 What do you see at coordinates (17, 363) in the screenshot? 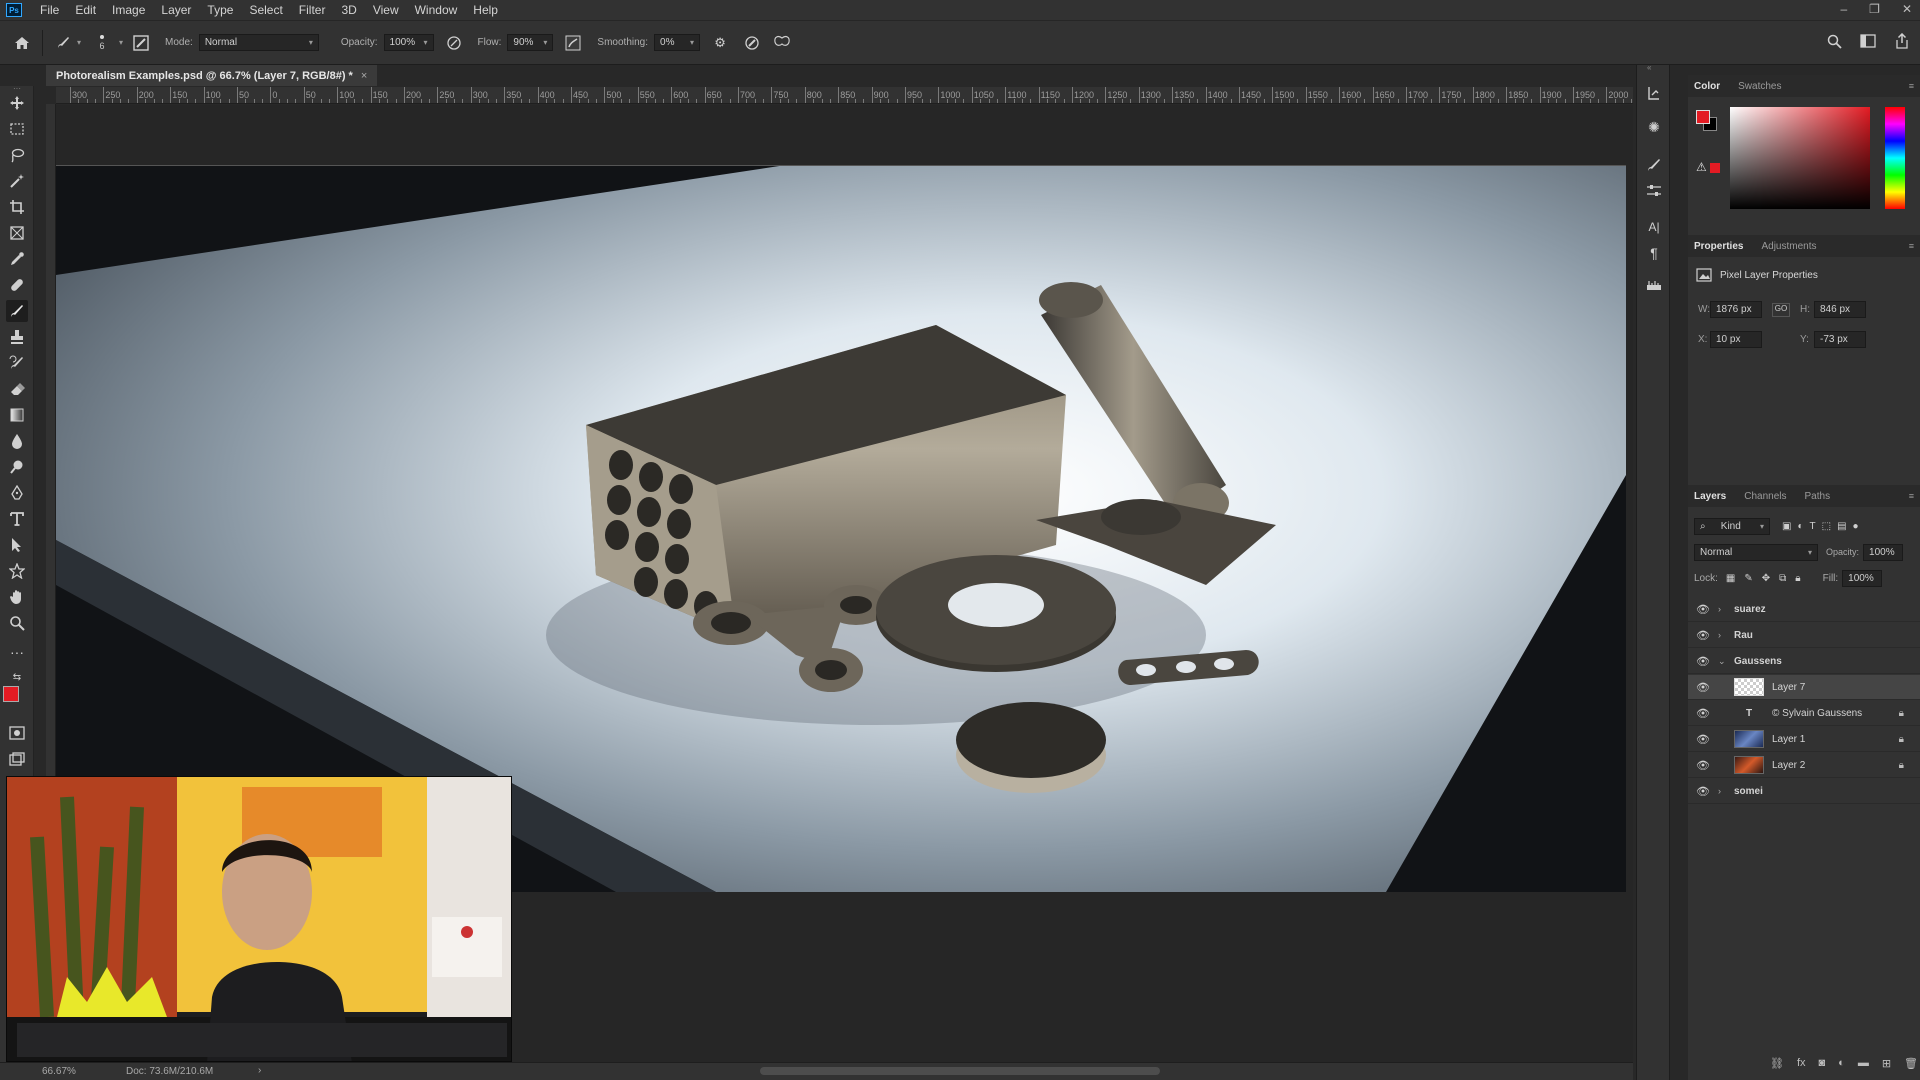
I see `history-brush-tool-icon` at bounding box center [17, 363].